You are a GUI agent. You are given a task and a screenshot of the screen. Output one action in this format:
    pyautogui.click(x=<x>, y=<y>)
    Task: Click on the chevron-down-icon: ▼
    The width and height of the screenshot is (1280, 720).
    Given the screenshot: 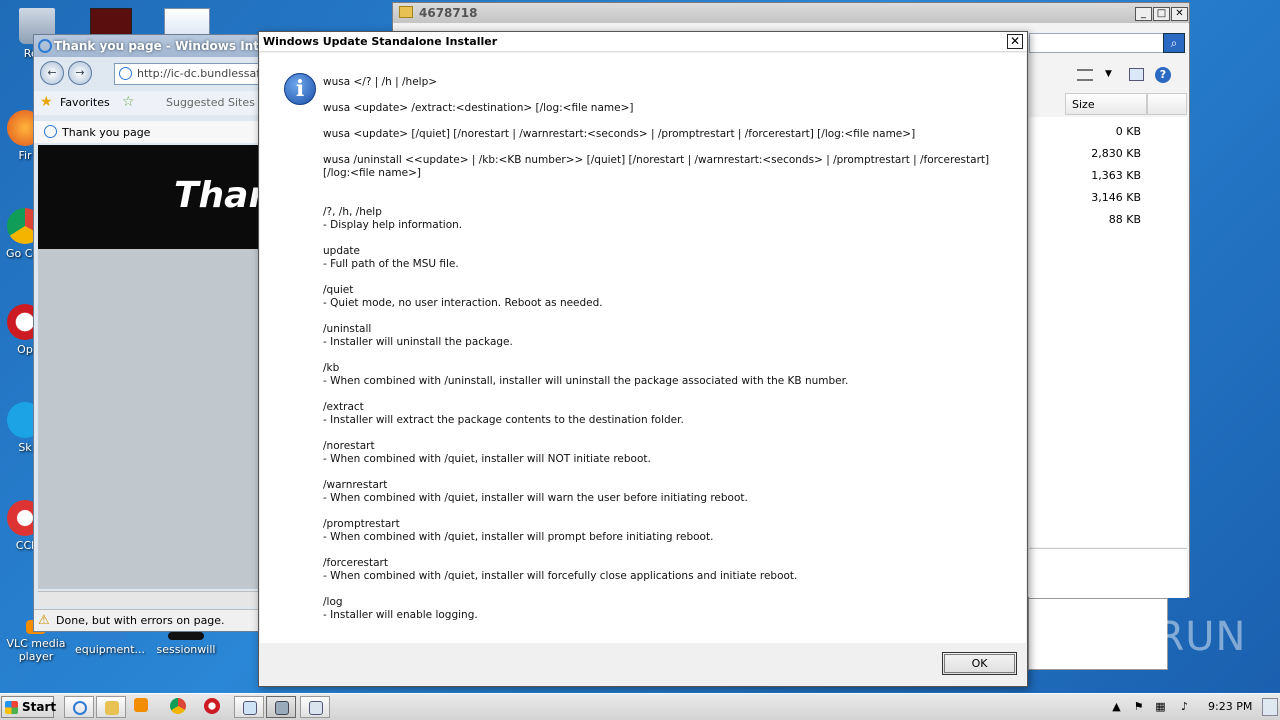 What is the action you would take?
    pyautogui.click(x=1108, y=74)
    